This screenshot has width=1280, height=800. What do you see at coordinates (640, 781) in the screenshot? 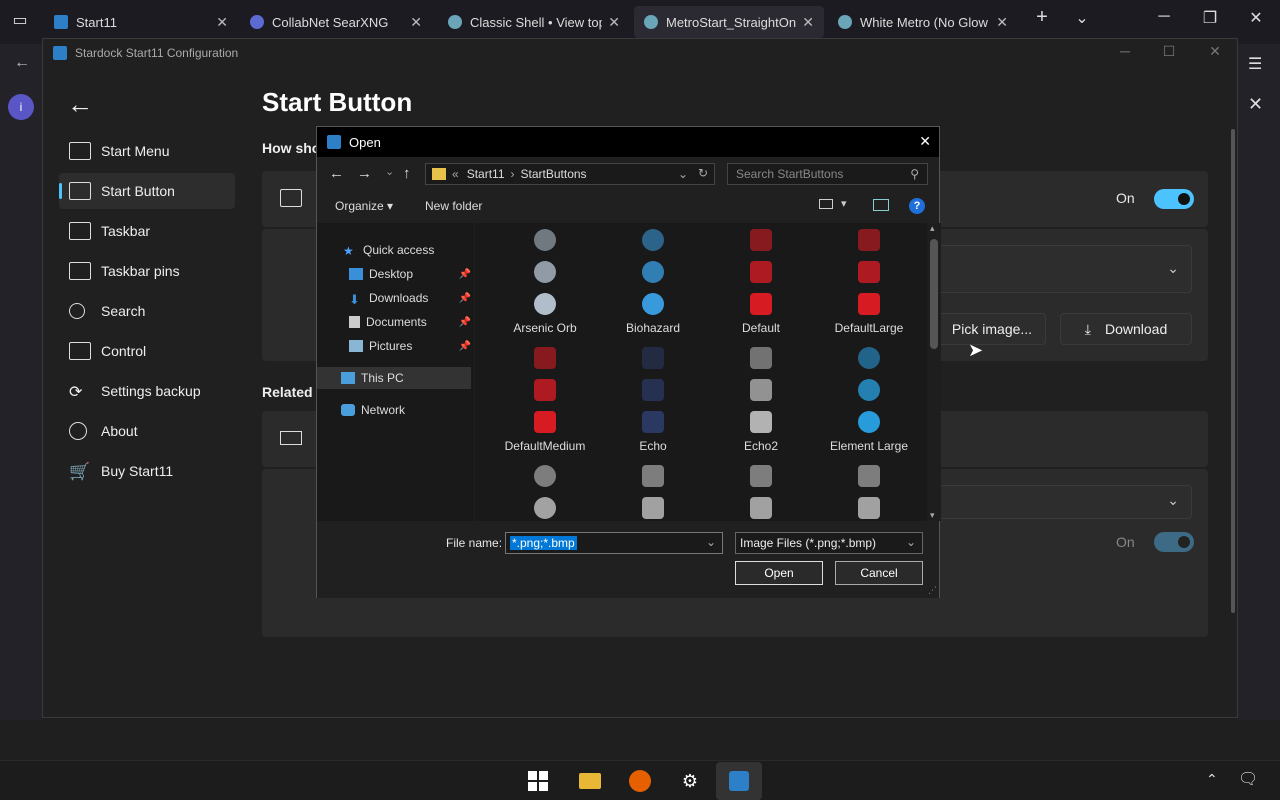
I see `firefox-icon` at bounding box center [640, 781].